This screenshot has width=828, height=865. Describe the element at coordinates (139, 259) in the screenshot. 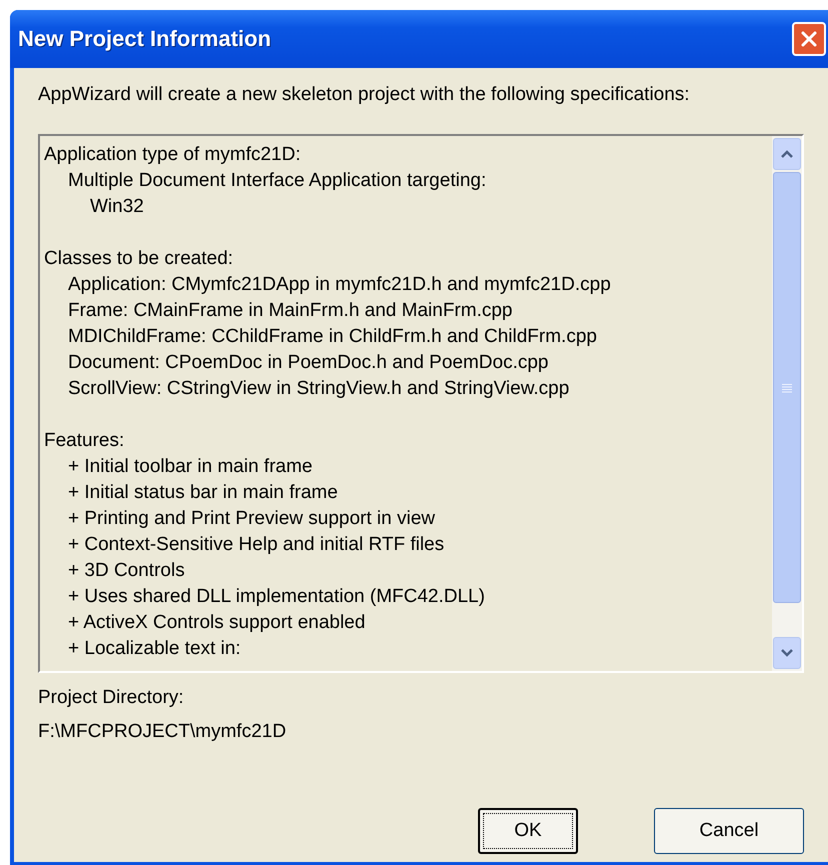

I see `section-heading: Classes to be created:` at that location.